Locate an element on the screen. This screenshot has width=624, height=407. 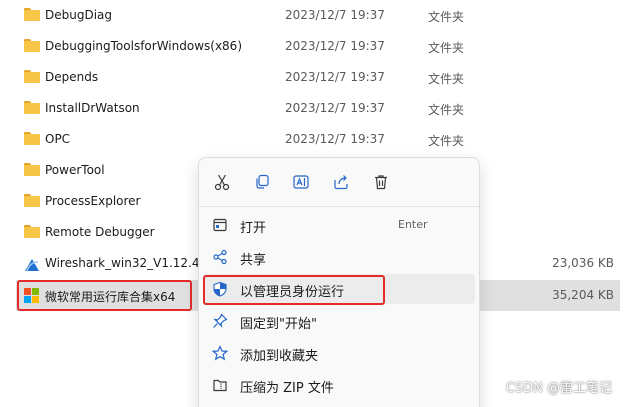
menu-item-pin-to-start: 固定到"开始" is located at coordinates (339, 321).